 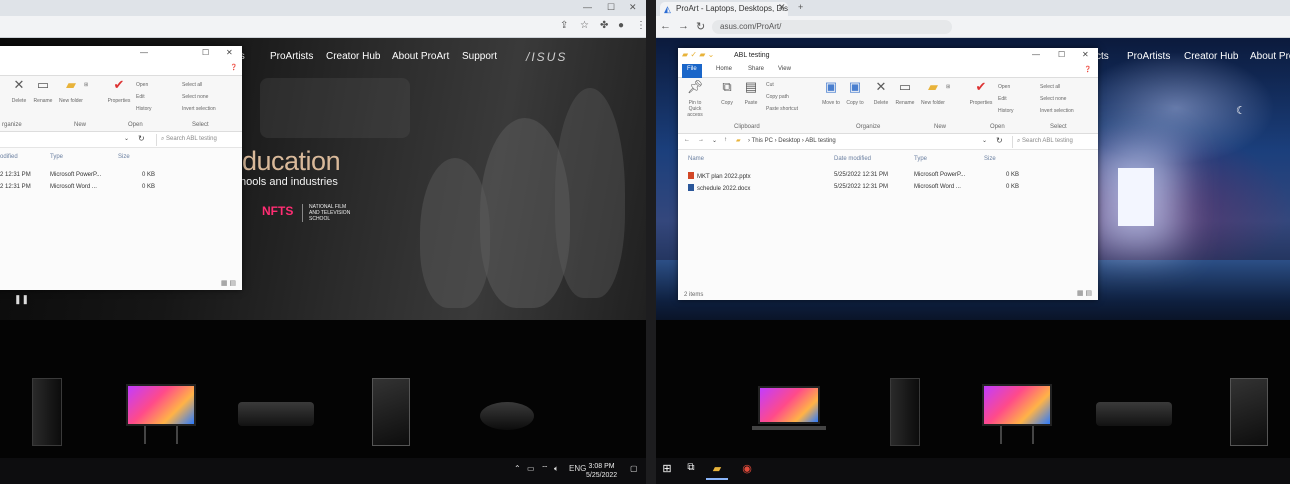 I want to click on file-row: 2 12:31 PM Microsoft PowerP... 0 KB, so click(x=121, y=176).